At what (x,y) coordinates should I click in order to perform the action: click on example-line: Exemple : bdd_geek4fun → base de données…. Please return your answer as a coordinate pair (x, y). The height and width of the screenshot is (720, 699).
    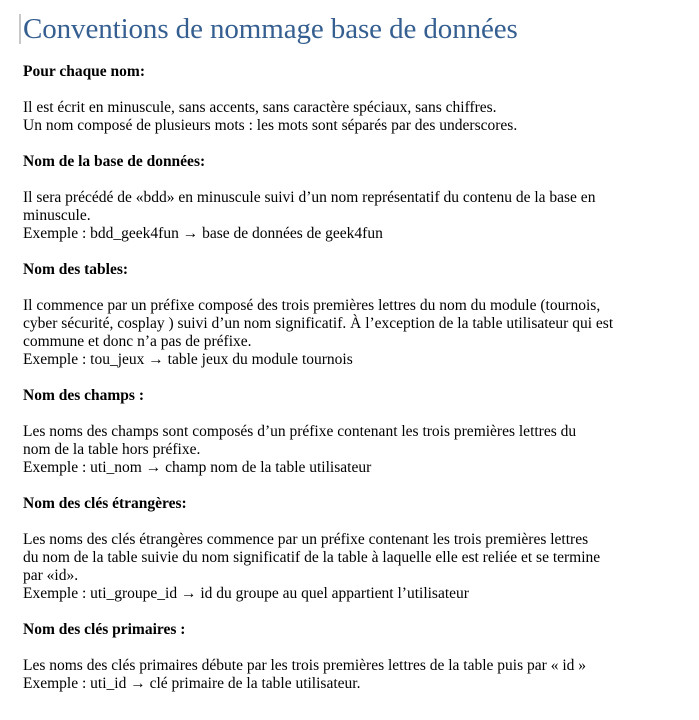
    Looking at the image, I should click on (203, 233).